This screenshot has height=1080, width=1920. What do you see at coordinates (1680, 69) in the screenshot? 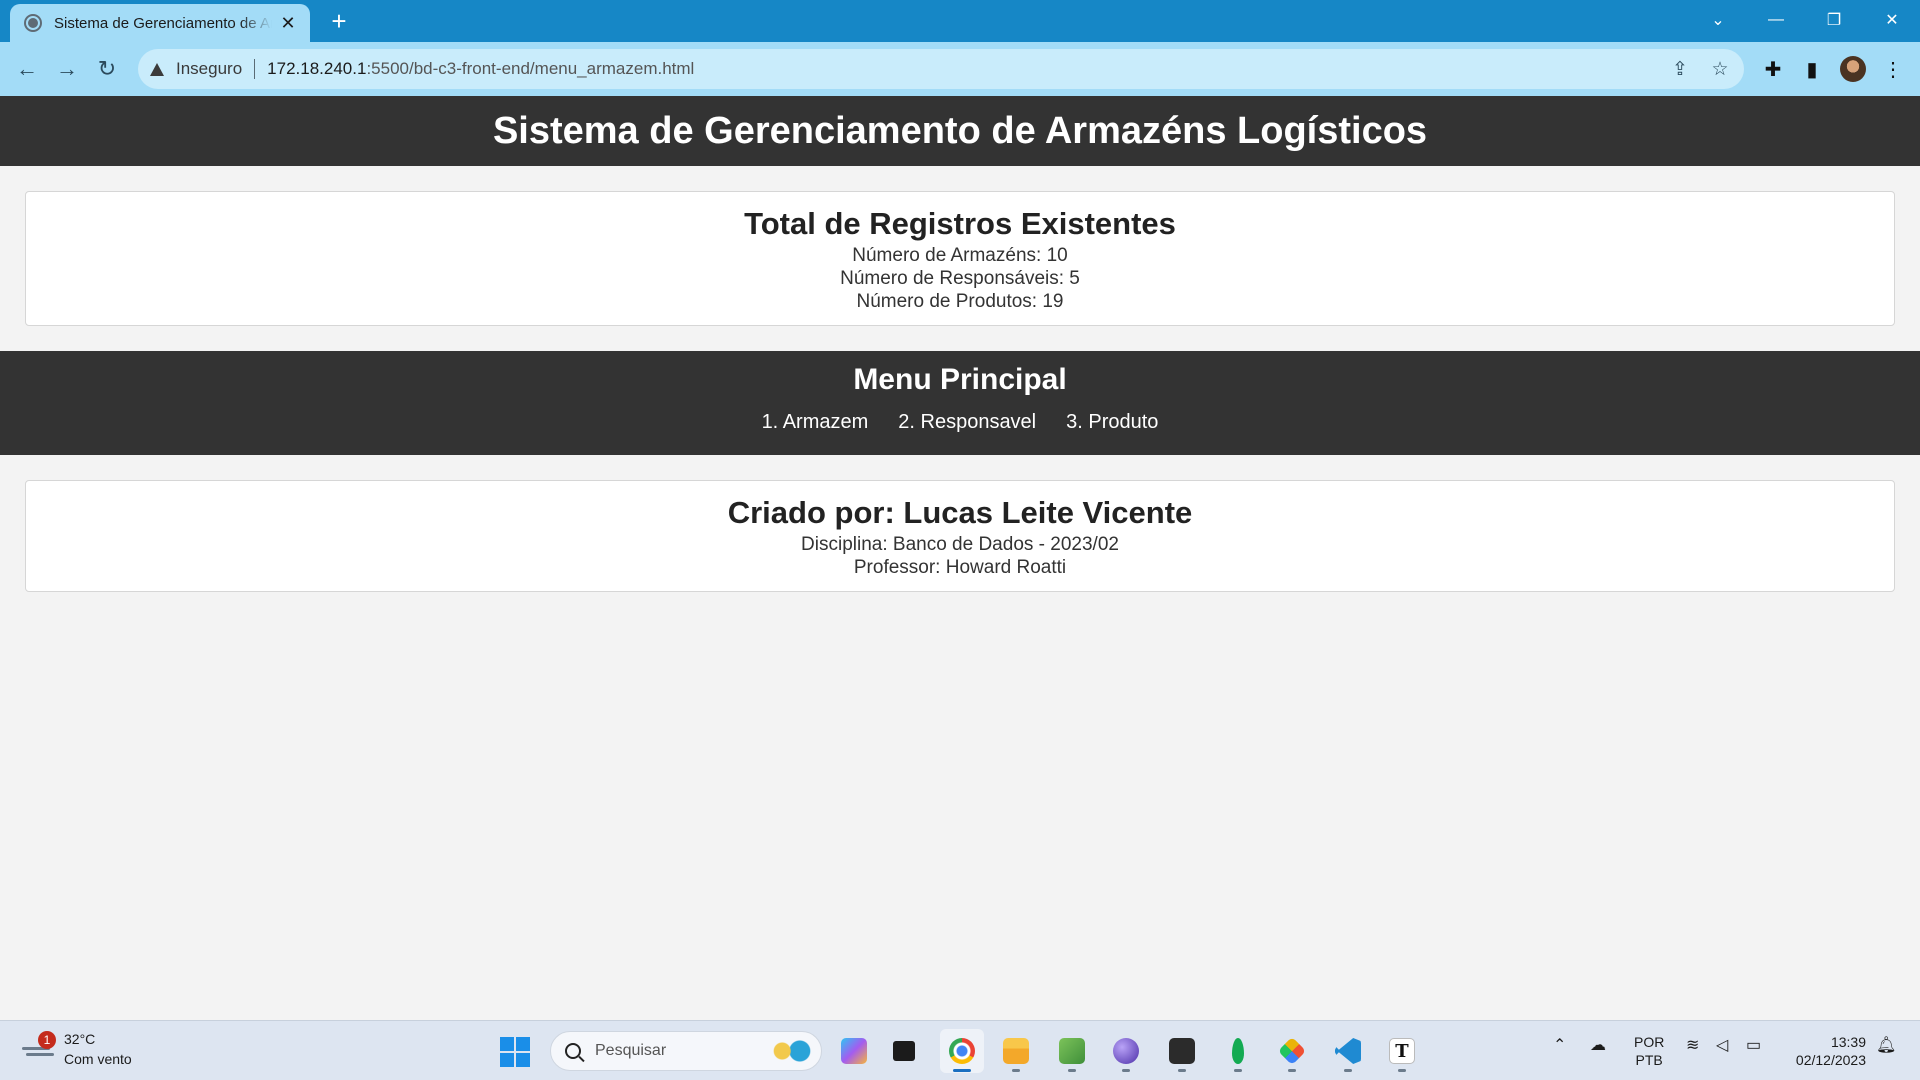
I see `share-icon: ⇪` at bounding box center [1680, 69].